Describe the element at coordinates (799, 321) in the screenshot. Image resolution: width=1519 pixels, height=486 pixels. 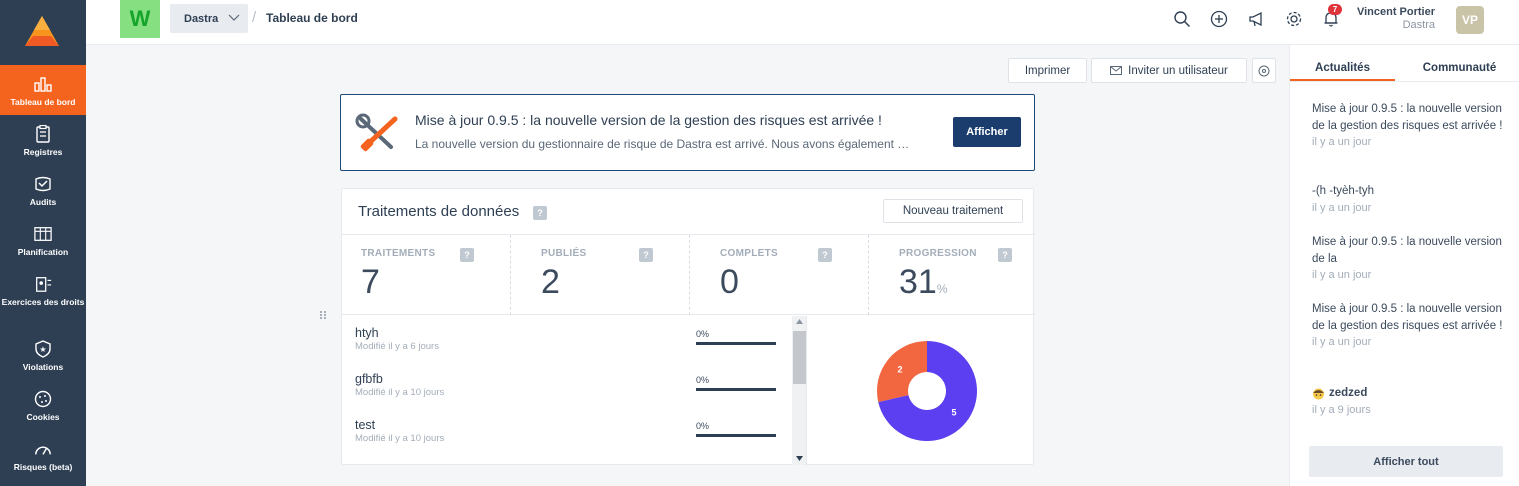
I see `scroll-up-icon` at that location.